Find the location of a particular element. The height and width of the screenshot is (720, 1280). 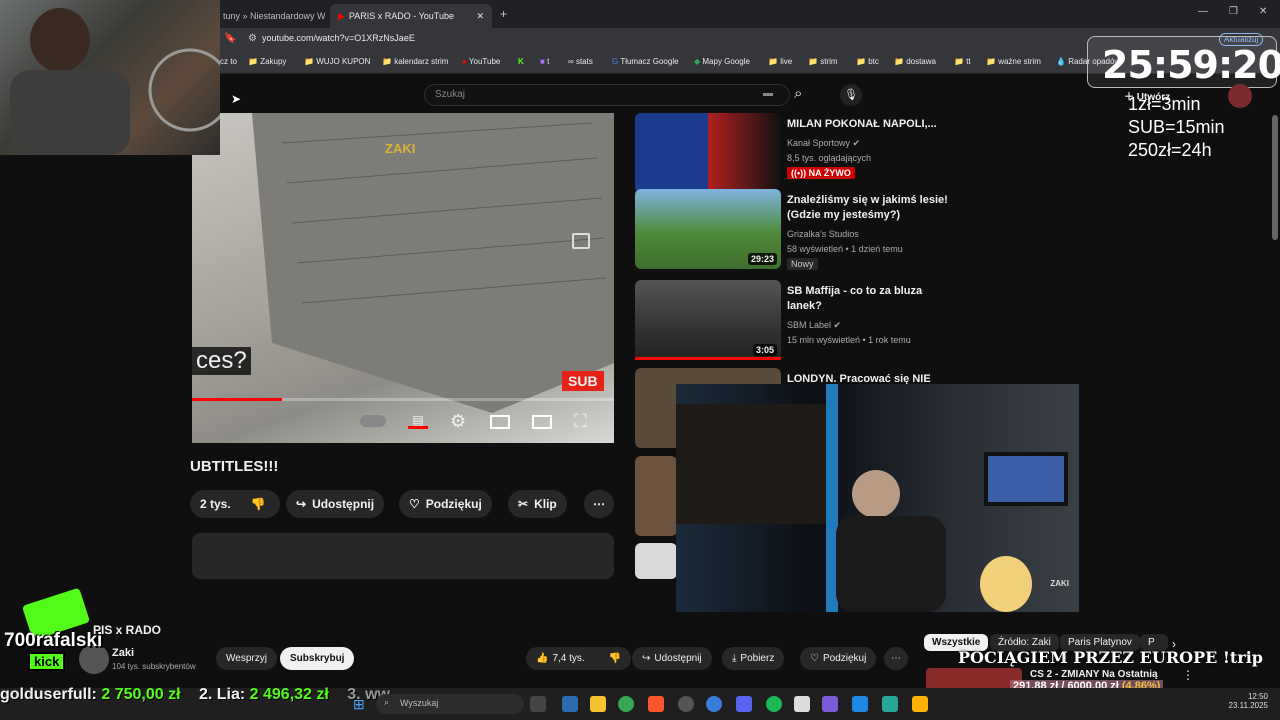

timer-rule: 250zł=24h is located at coordinates (1170, 150).